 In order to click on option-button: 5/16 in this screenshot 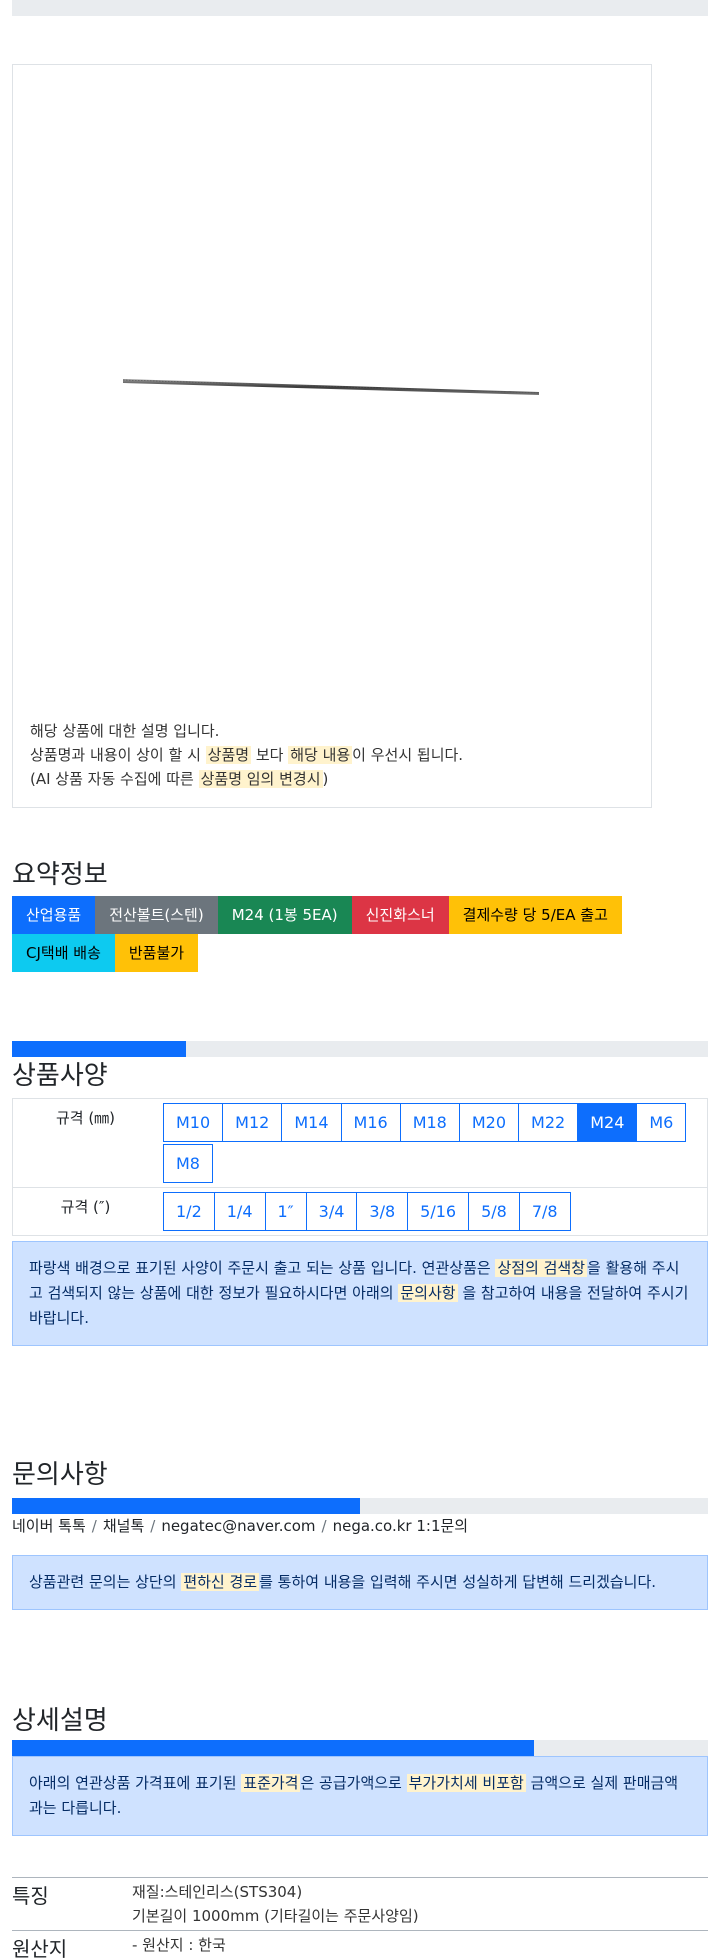, I will do `click(438, 1211)`.